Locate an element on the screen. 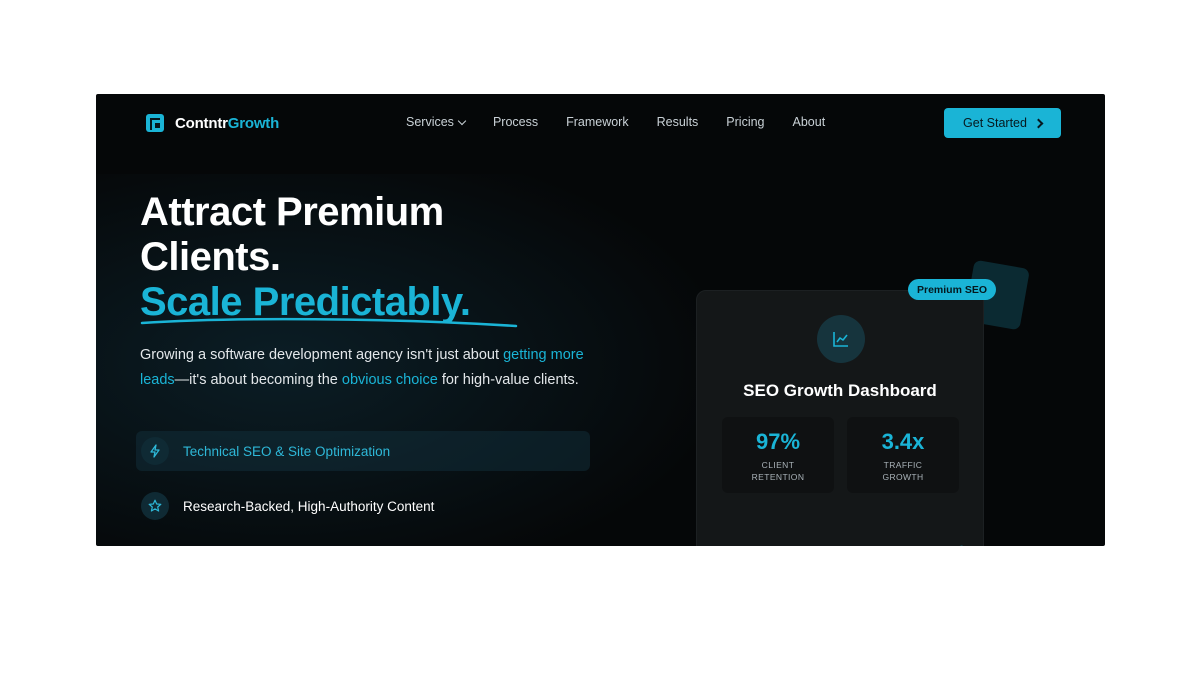 The height and width of the screenshot is (675, 1200). stat-client-retention: 97% CLIENT RETENTION is located at coordinates (778, 455).